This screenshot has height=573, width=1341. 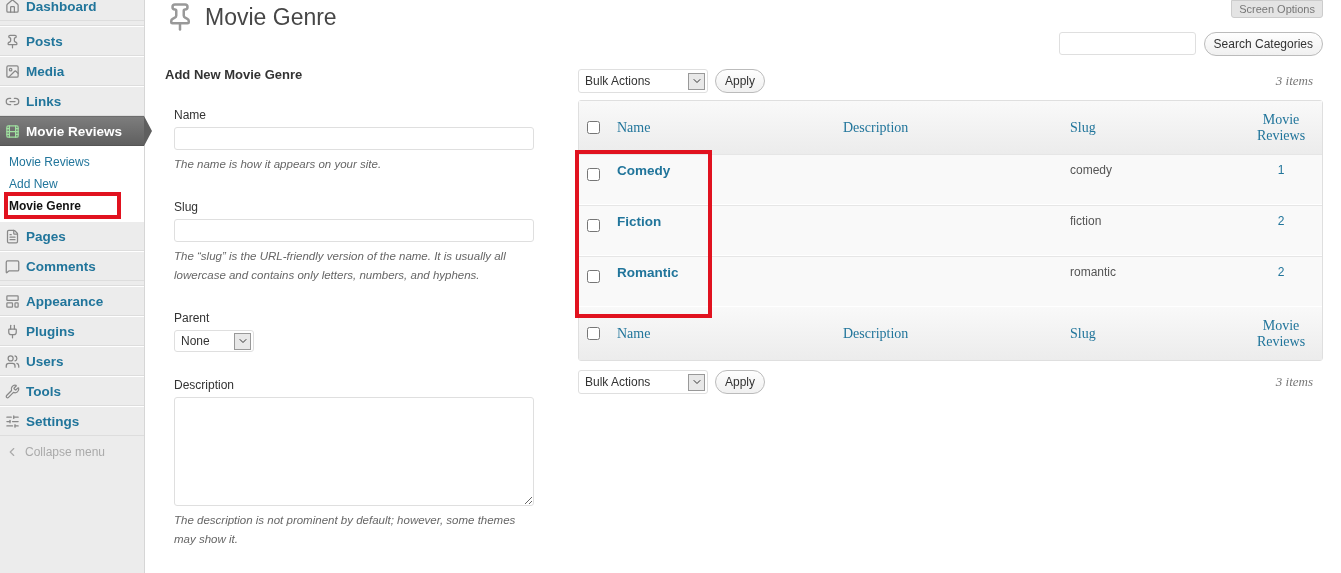 I want to click on field-hint: The “slug” is the URL-friendly version of the name. It is usually all lowercase and contains only letters, numbers, and hyphens., so click(x=340, y=266).